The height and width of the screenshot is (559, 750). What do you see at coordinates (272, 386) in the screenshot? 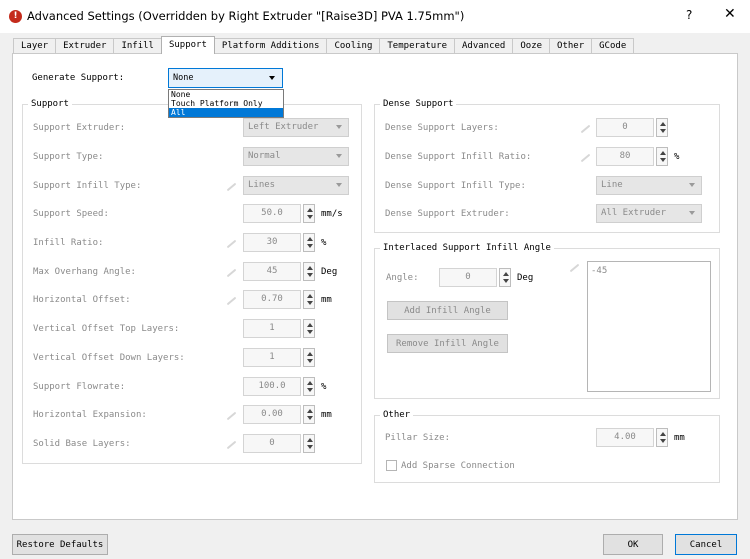
I see `support-flowrate-input: 100.0` at bounding box center [272, 386].